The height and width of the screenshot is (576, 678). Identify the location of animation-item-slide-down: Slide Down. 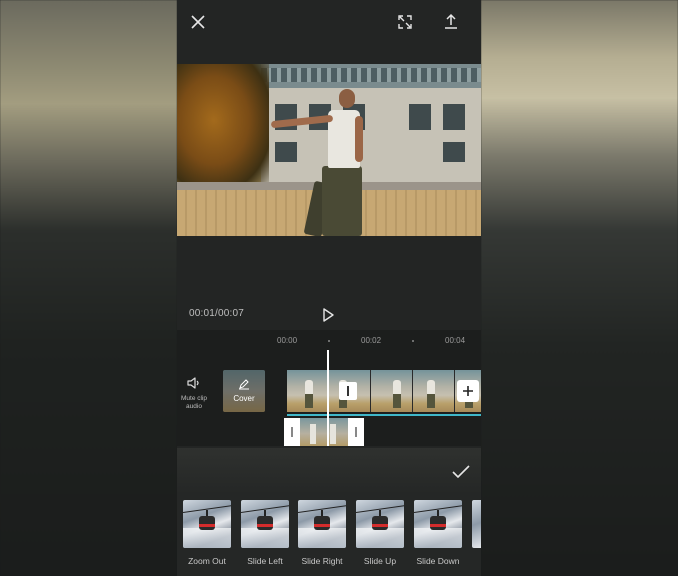
(438, 535).